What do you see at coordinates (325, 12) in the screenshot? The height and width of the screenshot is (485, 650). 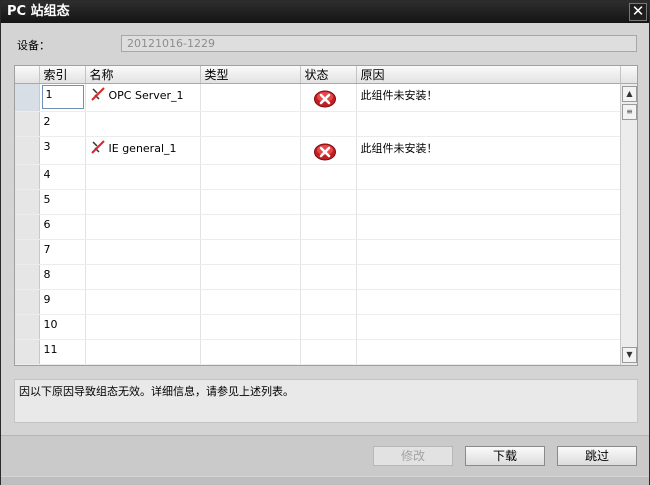 I see `title-bar: PC 站组态 ✕` at bounding box center [325, 12].